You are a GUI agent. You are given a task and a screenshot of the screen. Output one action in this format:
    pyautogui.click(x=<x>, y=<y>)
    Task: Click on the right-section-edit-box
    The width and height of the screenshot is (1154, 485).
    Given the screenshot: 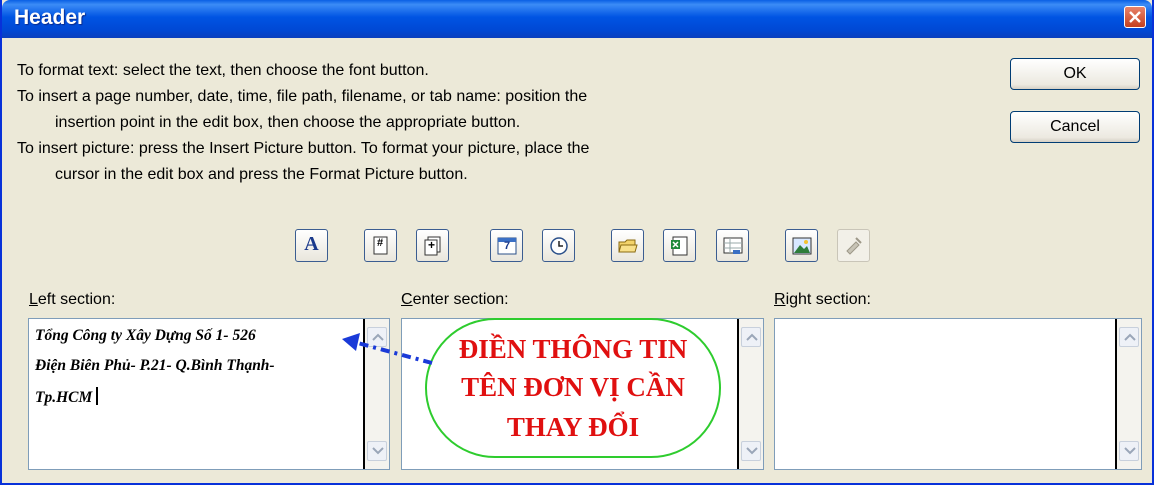 What is the action you would take?
    pyautogui.click(x=958, y=394)
    